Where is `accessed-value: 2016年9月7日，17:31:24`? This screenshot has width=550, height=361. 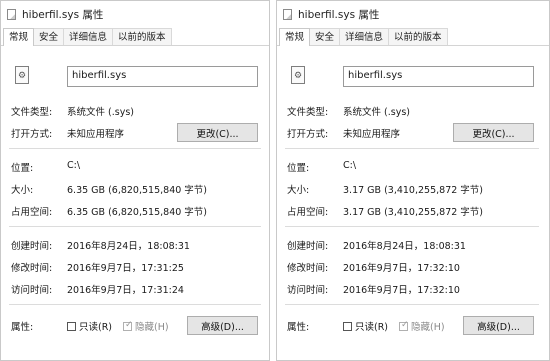
accessed-value: 2016年9月7日，17:31:24 is located at coordinates (125, 290).